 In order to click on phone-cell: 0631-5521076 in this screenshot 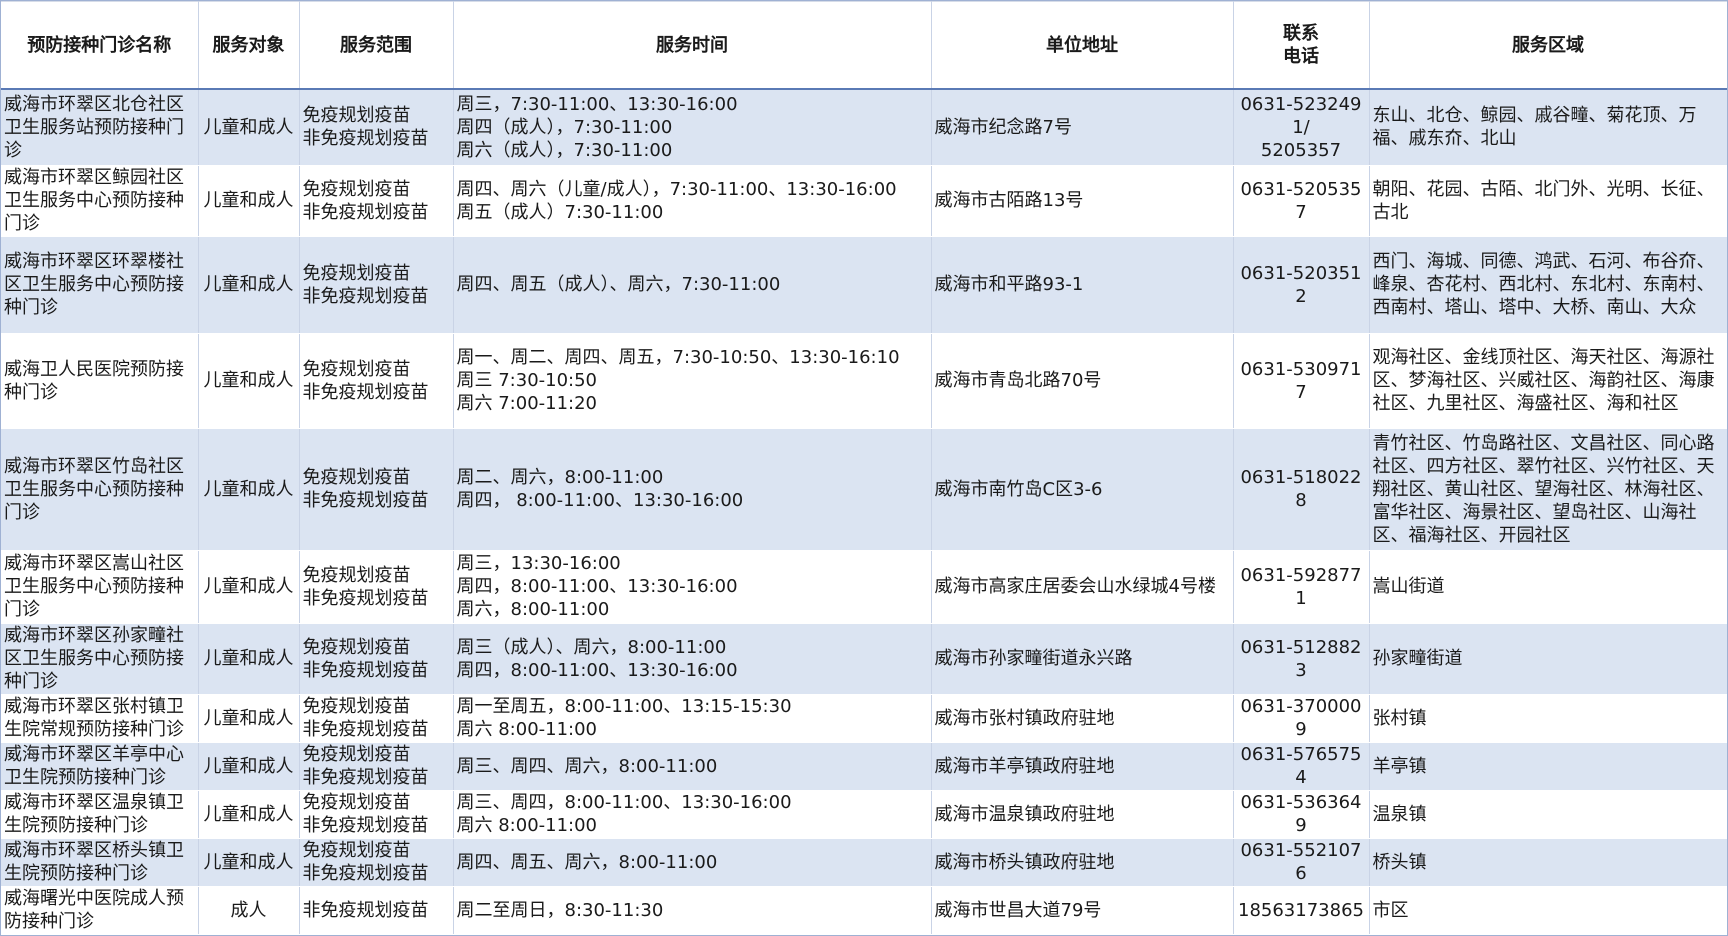, I will do `click(1301, 862)`.